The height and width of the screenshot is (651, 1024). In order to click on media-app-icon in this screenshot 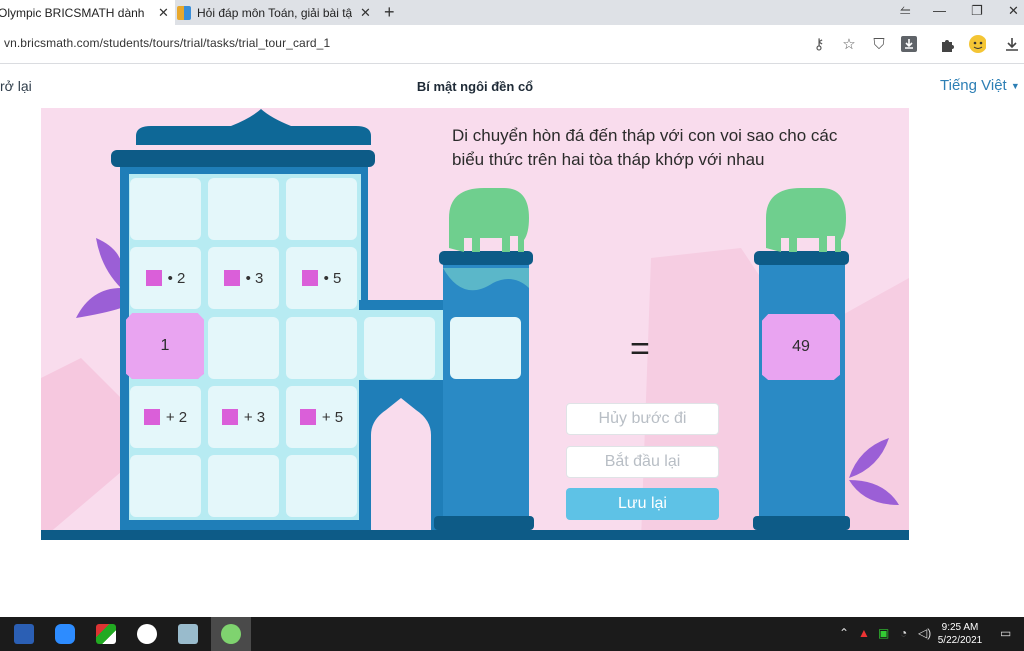, I will do `click(106, 634)`.